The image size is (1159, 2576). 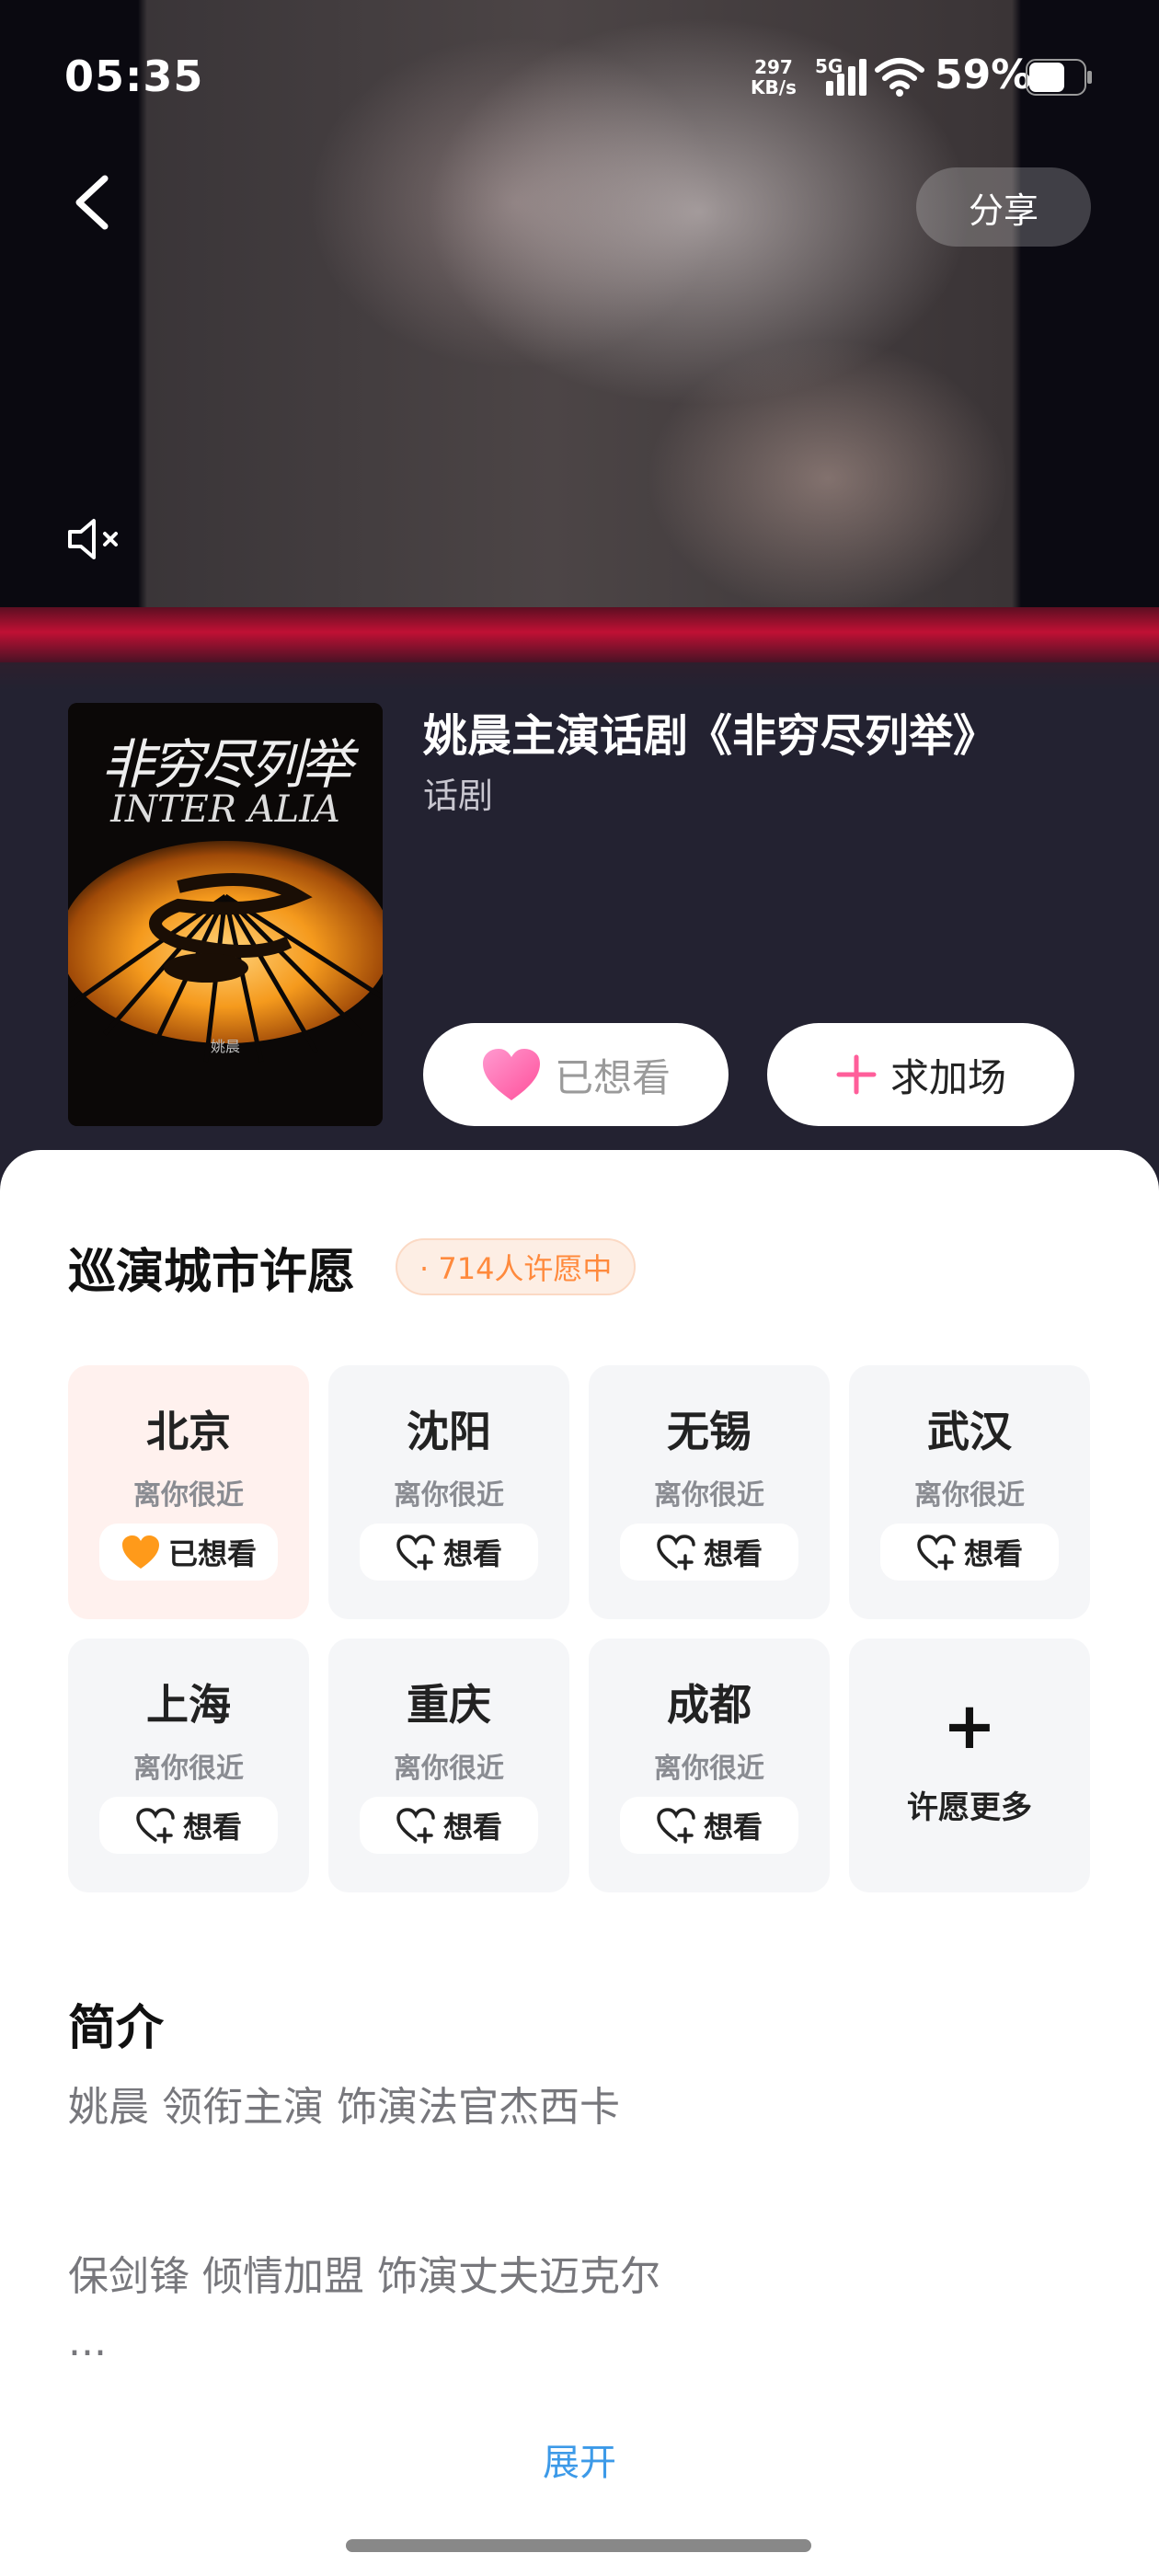 What do you see at coordinates (947, 1077) in the screenshot?
I see `request-more-shows-label: 求加场` at bounding box center [947, 1077].